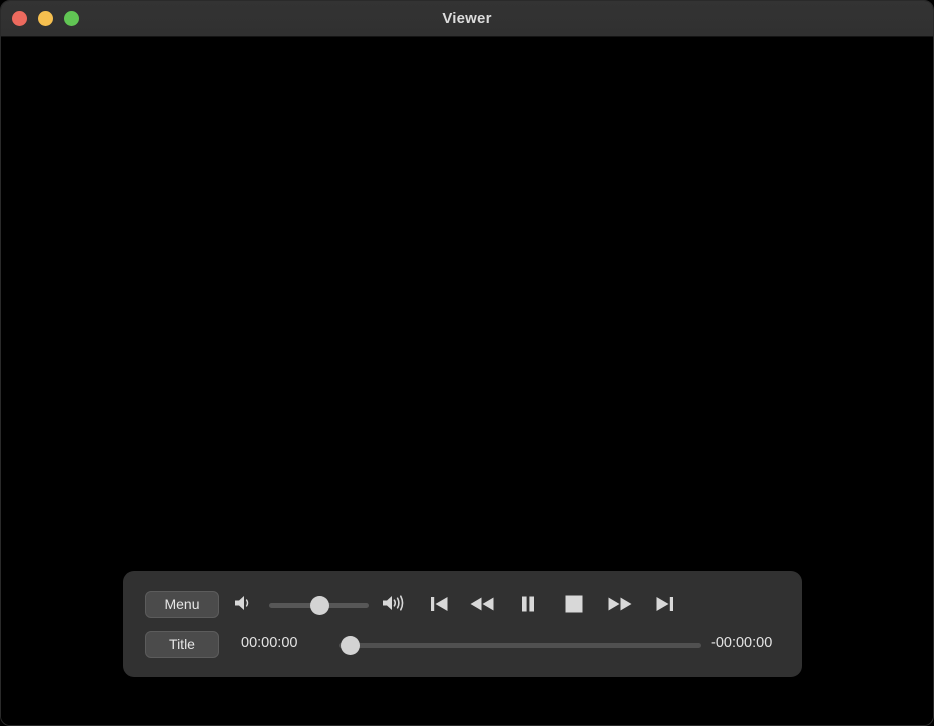 The width and height of the screenshot is (934, 726). What do you see at coordinates (462, 605) in the screenshot?
I see `control-bar-top-row: Menu` at bounding box center [462, 605].